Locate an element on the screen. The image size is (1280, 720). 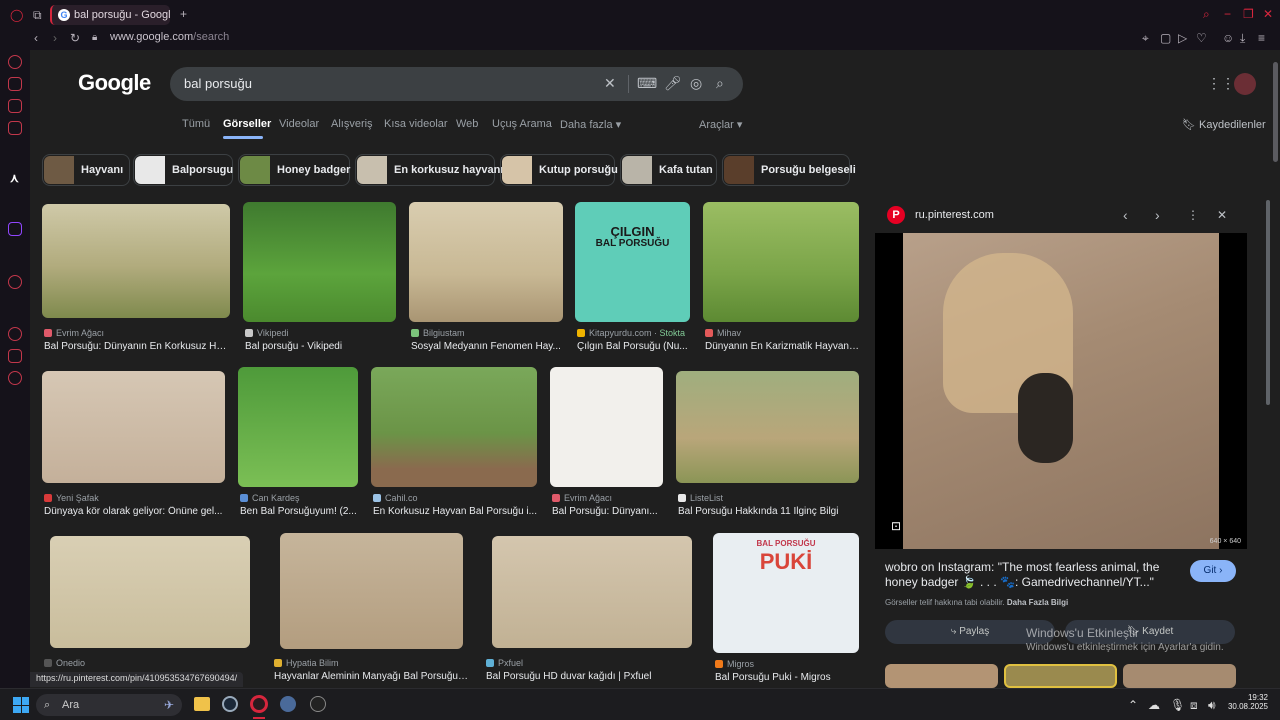
result-source: Evrim Ağacı is located at coordinates (74, 333).